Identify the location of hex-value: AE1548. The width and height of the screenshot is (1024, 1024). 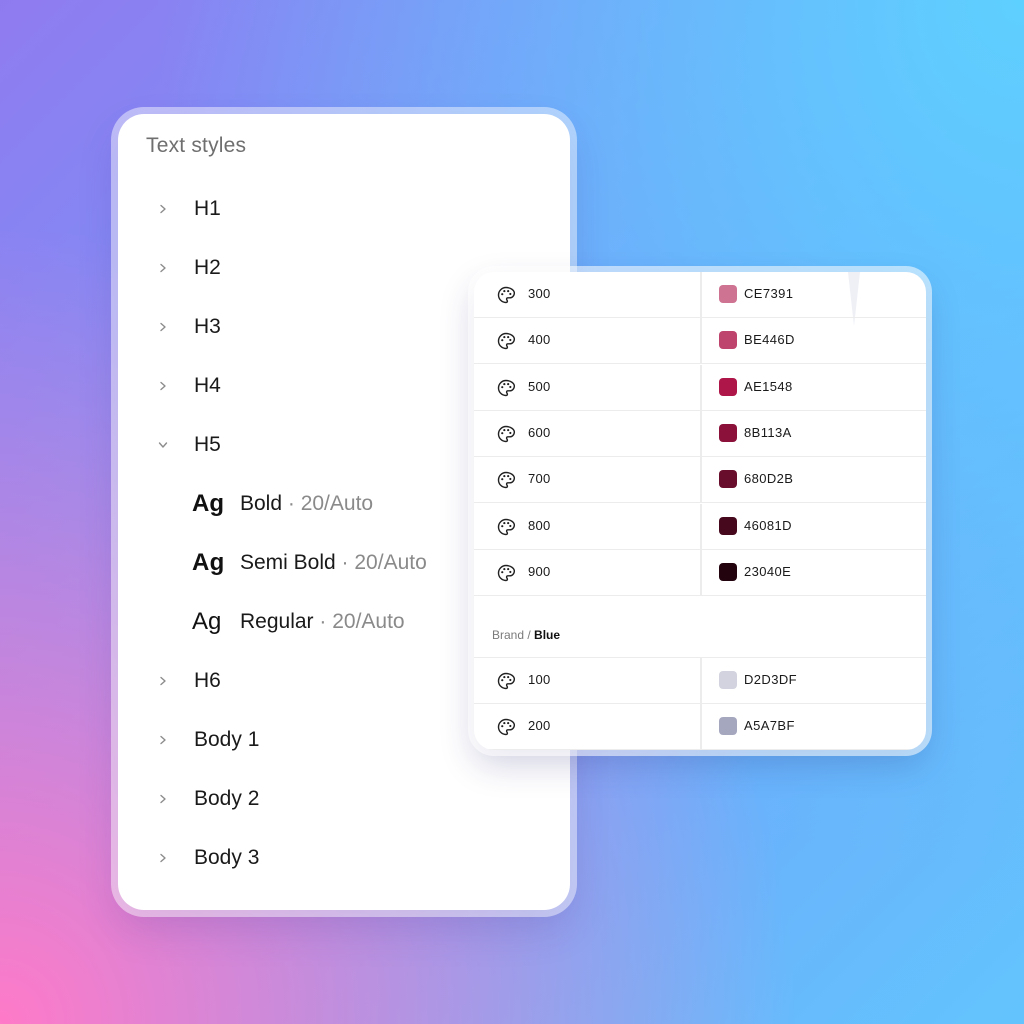
(768, 386).